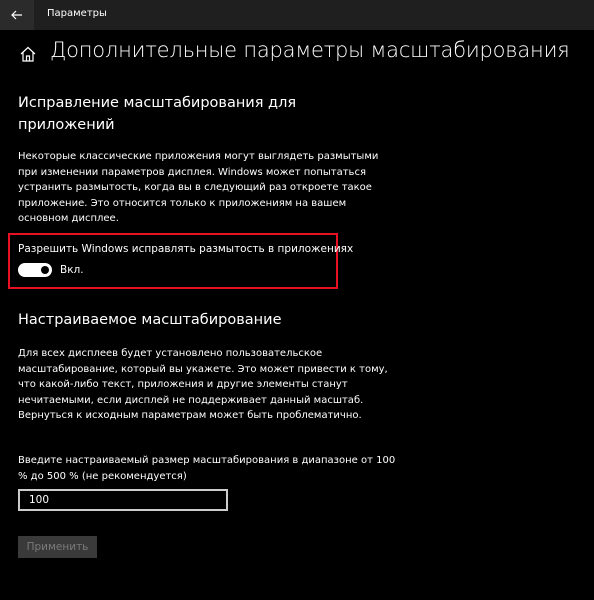 This screenshot has width=594, height=600. What do you see at coordinates (310, 50) in the screenshot?
I see `page-title: Дополнительные параметры масштабирования` at bounding box center [310, 50].